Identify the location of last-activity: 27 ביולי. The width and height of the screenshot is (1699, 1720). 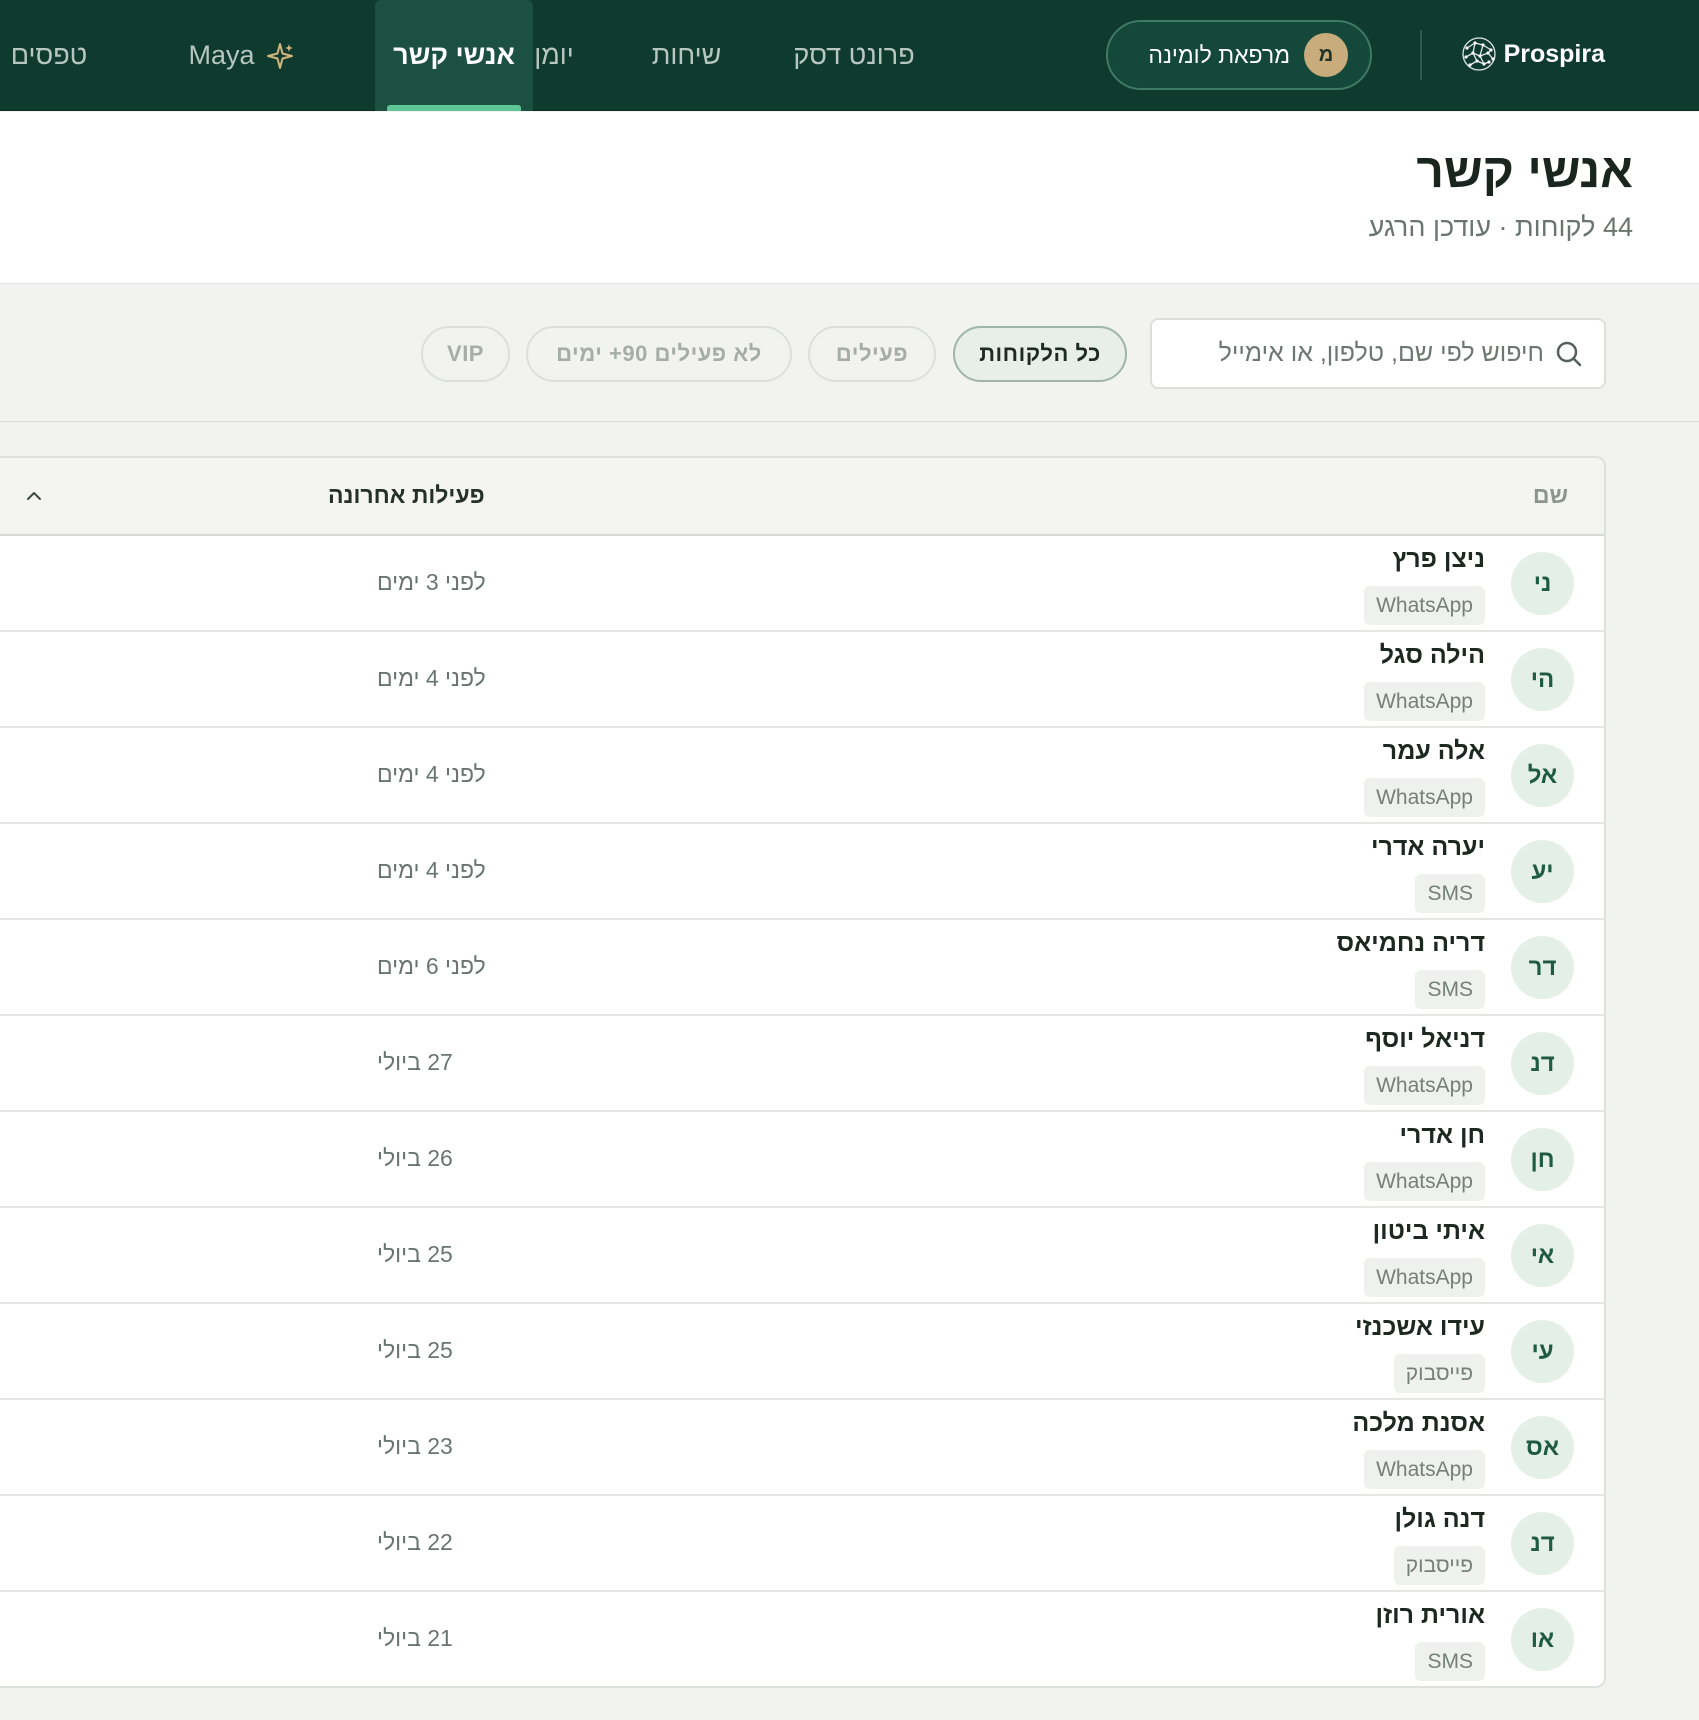
(415, 1062).